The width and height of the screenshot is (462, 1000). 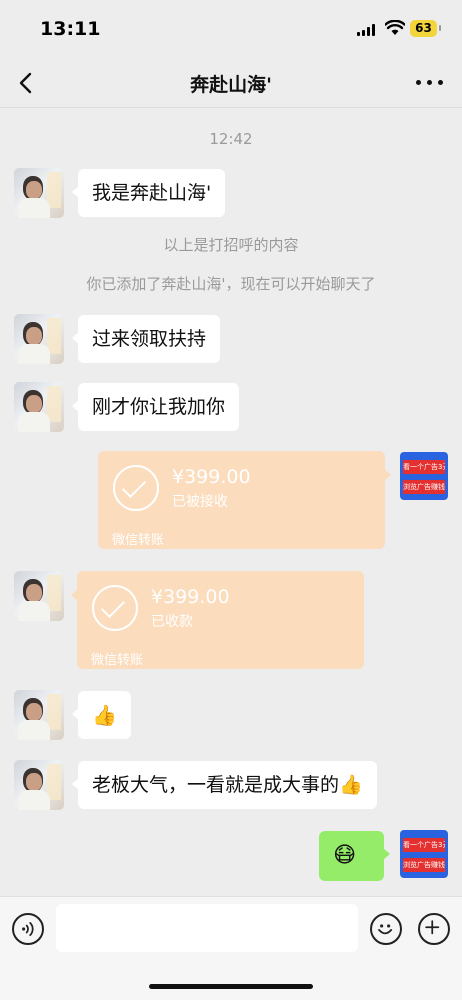 What do you see at coordinates (28, 929) in the screenshot?
I see `voice-input-icon` at bounding box center [28, 929].